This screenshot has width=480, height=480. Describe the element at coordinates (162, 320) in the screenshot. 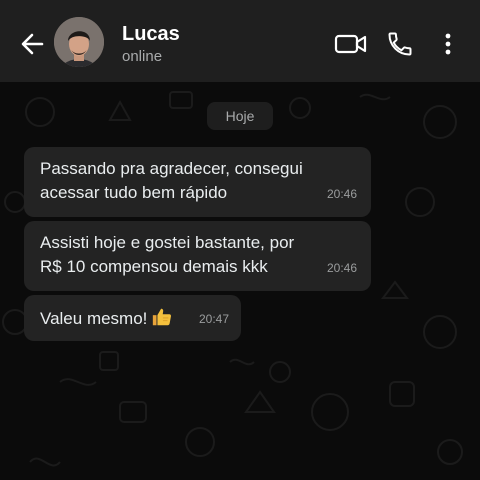

I see `thumbs-up-icon` at that location.